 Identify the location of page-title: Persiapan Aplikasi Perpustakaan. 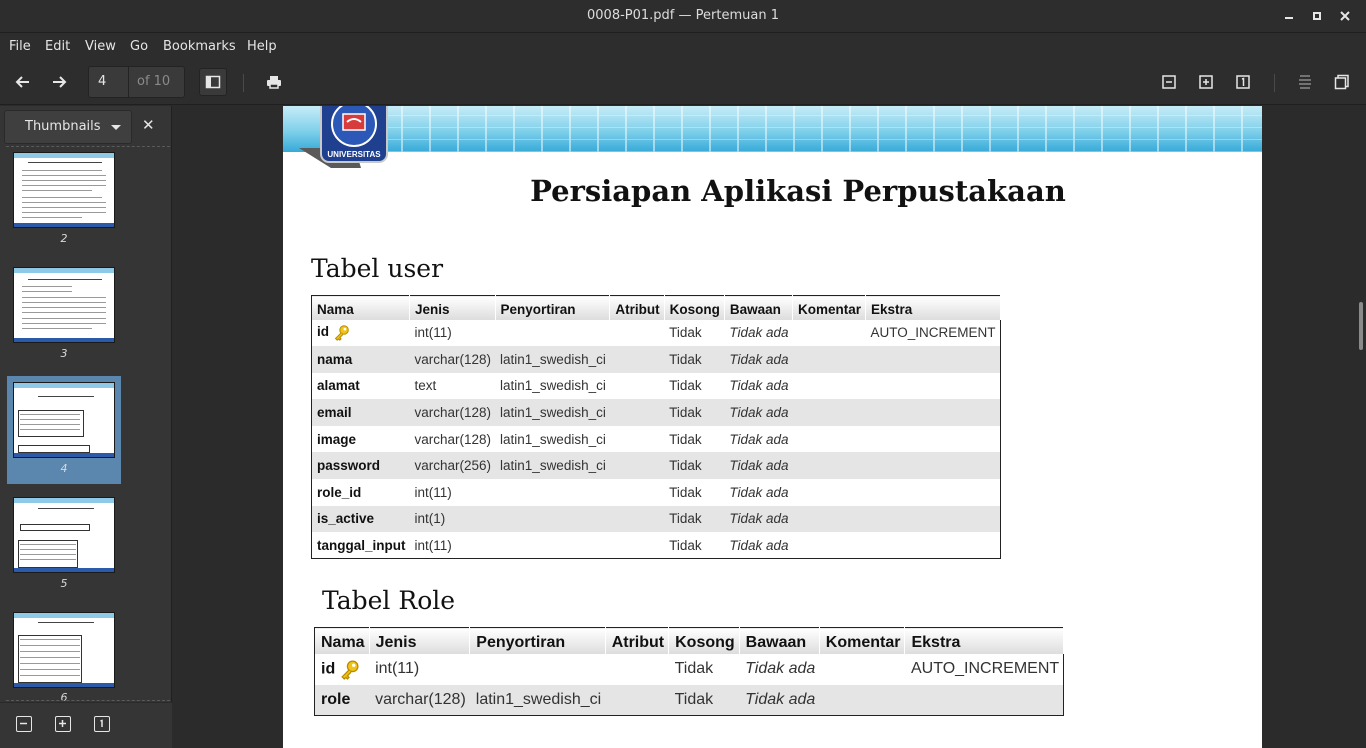
(798, 191).